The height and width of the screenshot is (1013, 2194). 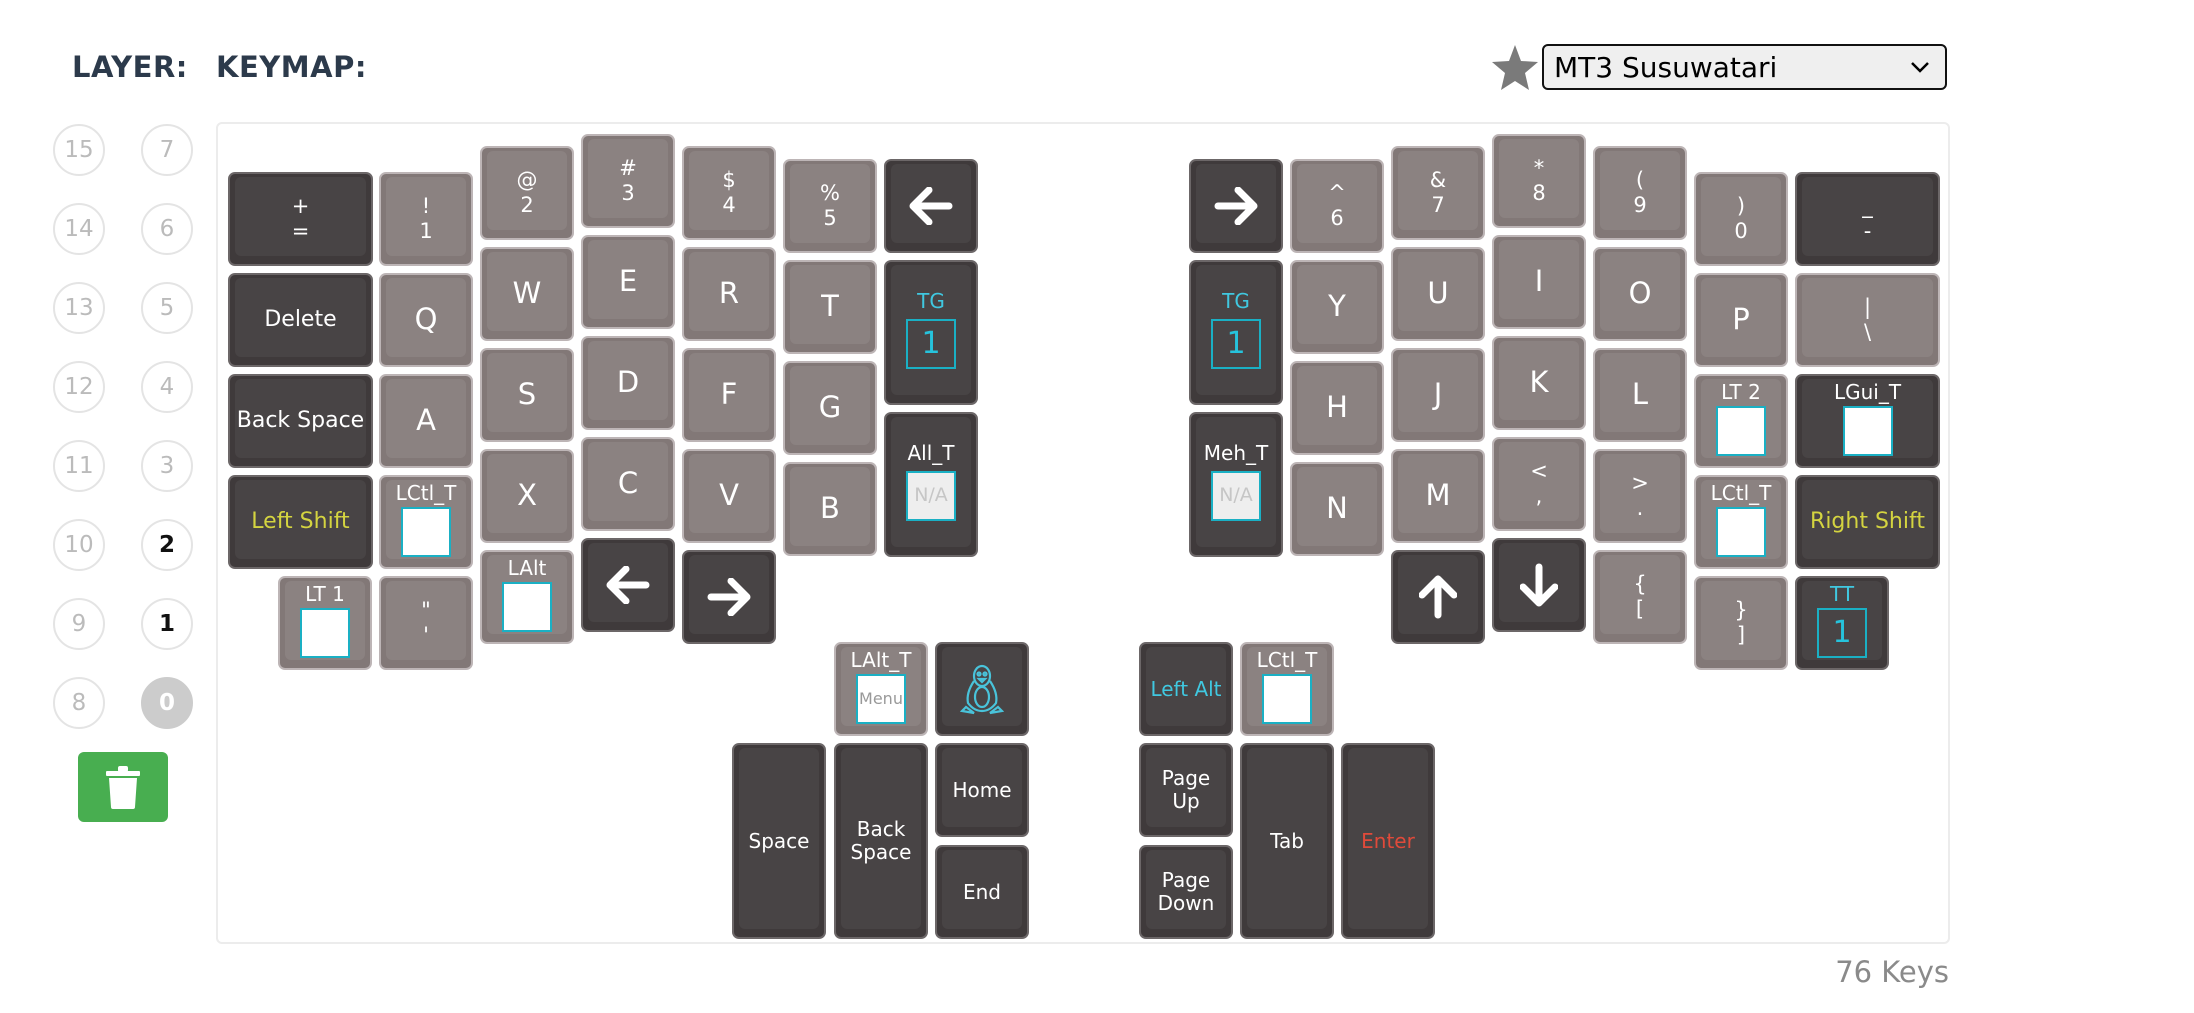 I want to click on key-arrow-down, so click(x=1539, y=585).